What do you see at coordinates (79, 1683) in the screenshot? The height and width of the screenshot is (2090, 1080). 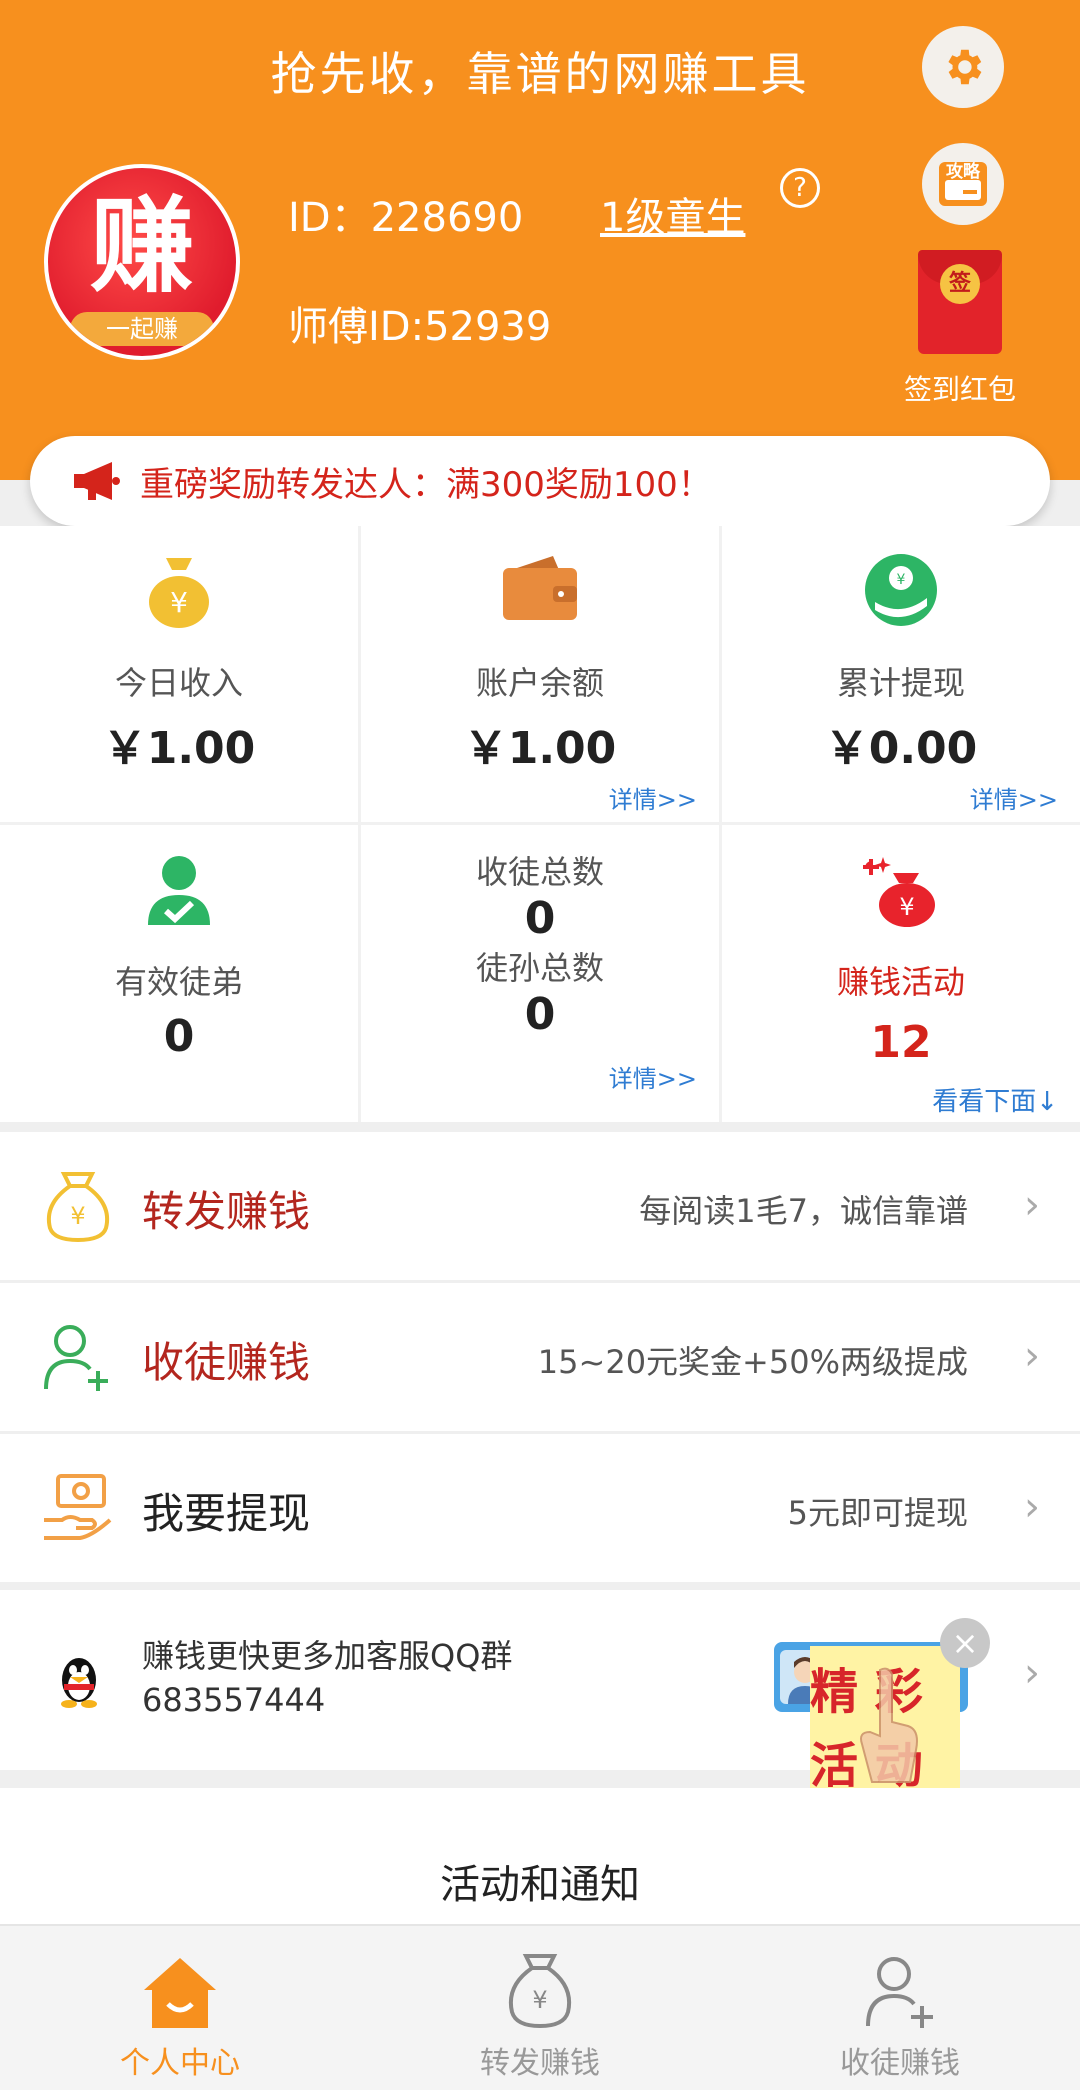 I see `qq-penguin-icon` at bounding box center [79, 1683].